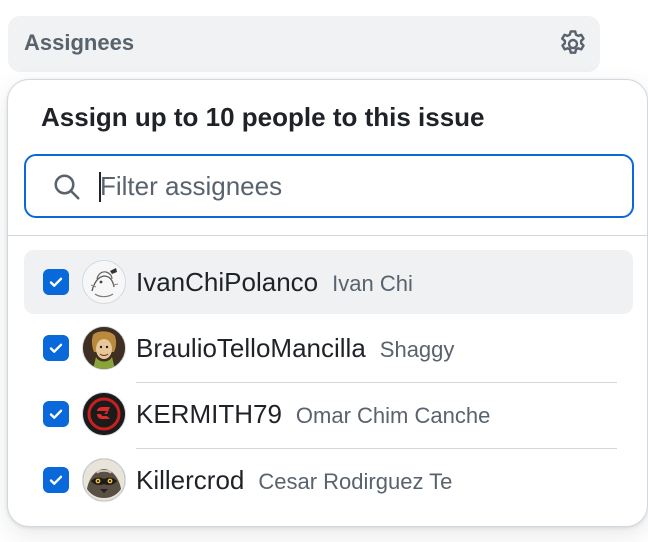 The width and height of the screenshot is (648, 542). I want to click on filter-assignees-field, so click(329, 186).